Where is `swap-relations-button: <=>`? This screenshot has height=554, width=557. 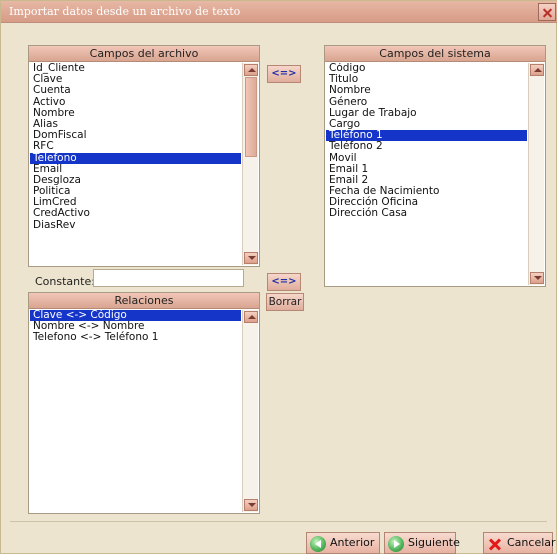 swap-relations-button: <=> is located at coordinates (284, 282).